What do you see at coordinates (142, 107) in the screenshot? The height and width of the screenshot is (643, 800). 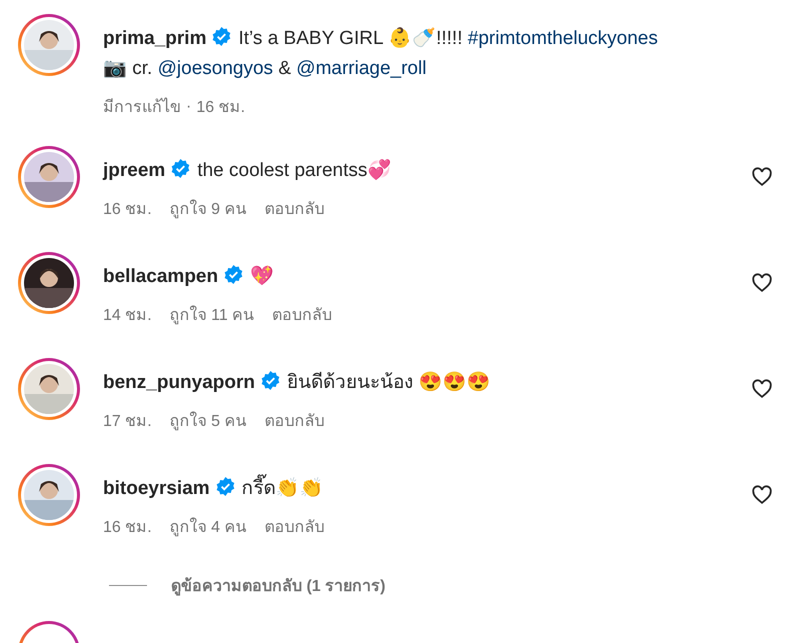 I see `edited-label: มีการแก้ไข` at bounding box center [142, 107].